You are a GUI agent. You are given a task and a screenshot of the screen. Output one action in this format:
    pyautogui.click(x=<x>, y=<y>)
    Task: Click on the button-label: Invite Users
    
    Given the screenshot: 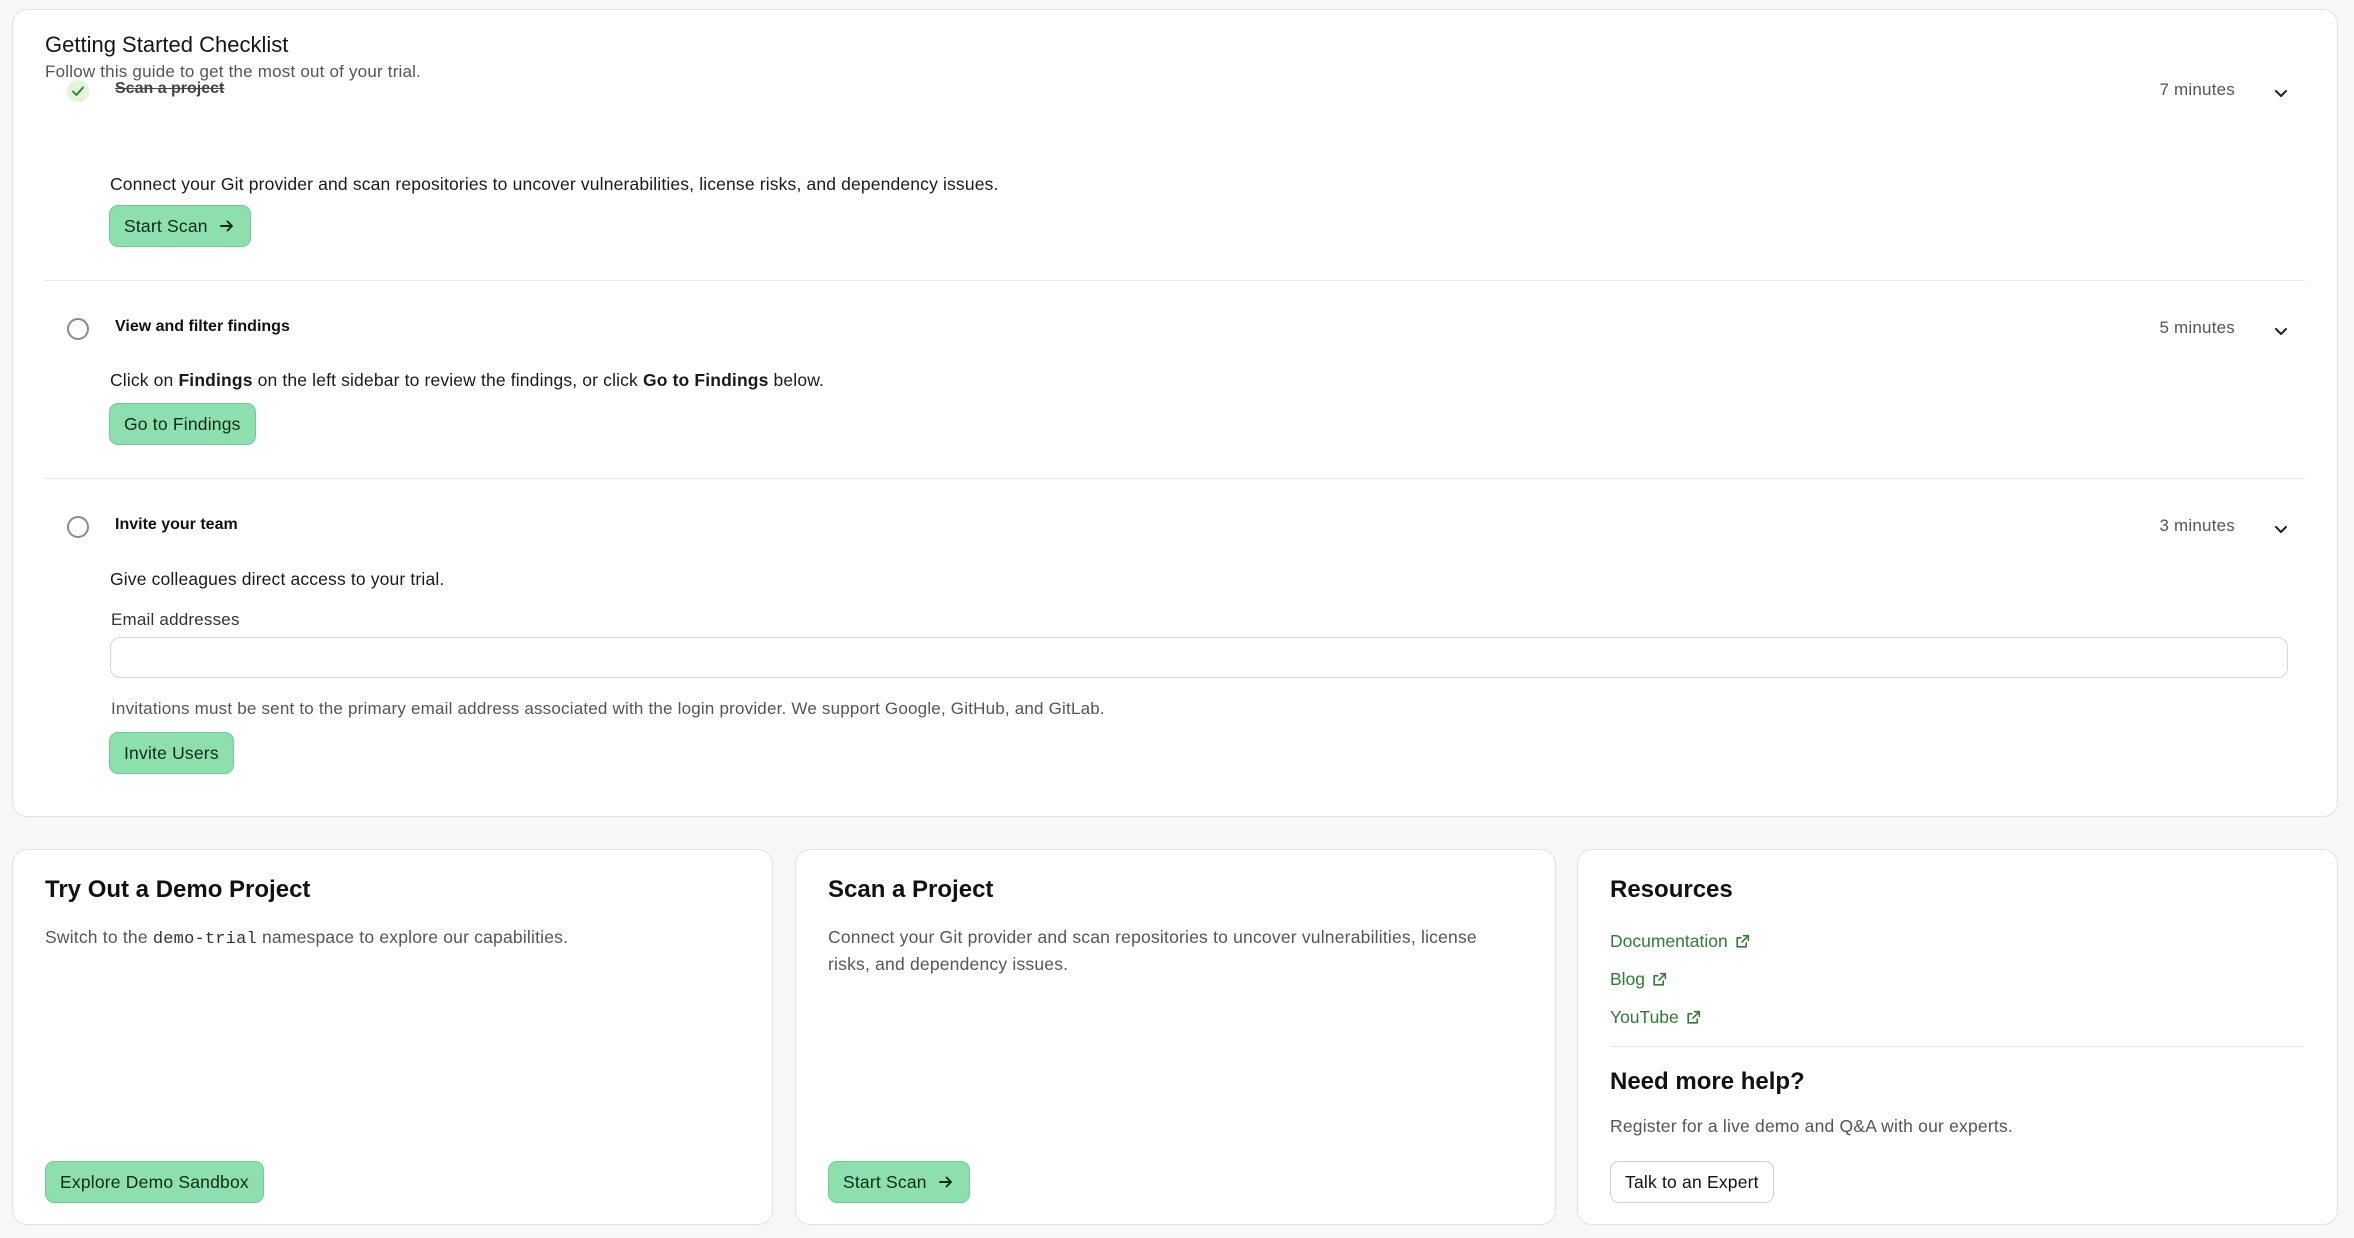 What is the action you would take?
    pyautogui.click(x=171, y=752)
    